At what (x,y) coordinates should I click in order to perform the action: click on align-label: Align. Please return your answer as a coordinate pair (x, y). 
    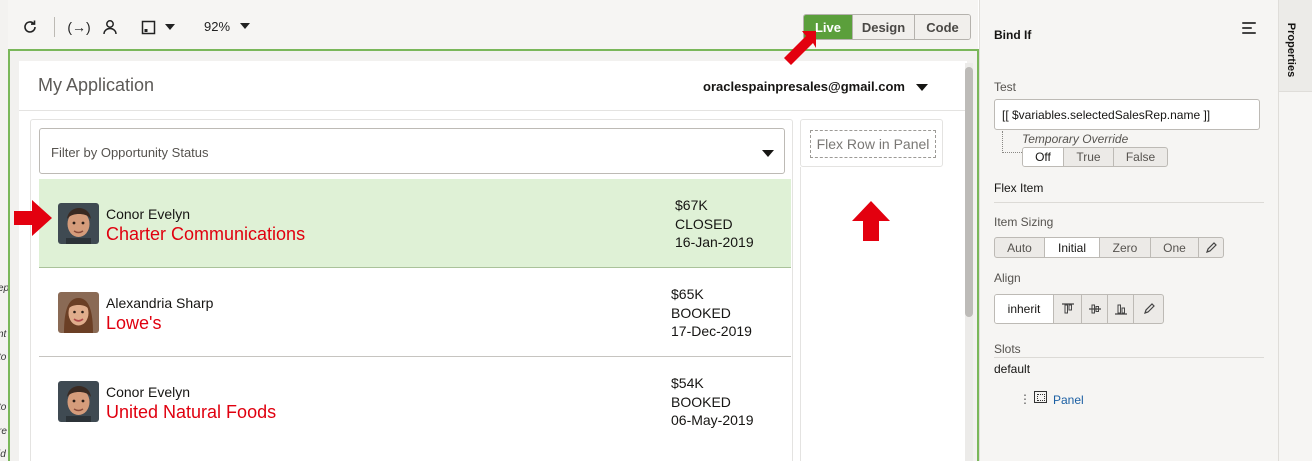
    Looking at the image, I should click on (1007, 278).